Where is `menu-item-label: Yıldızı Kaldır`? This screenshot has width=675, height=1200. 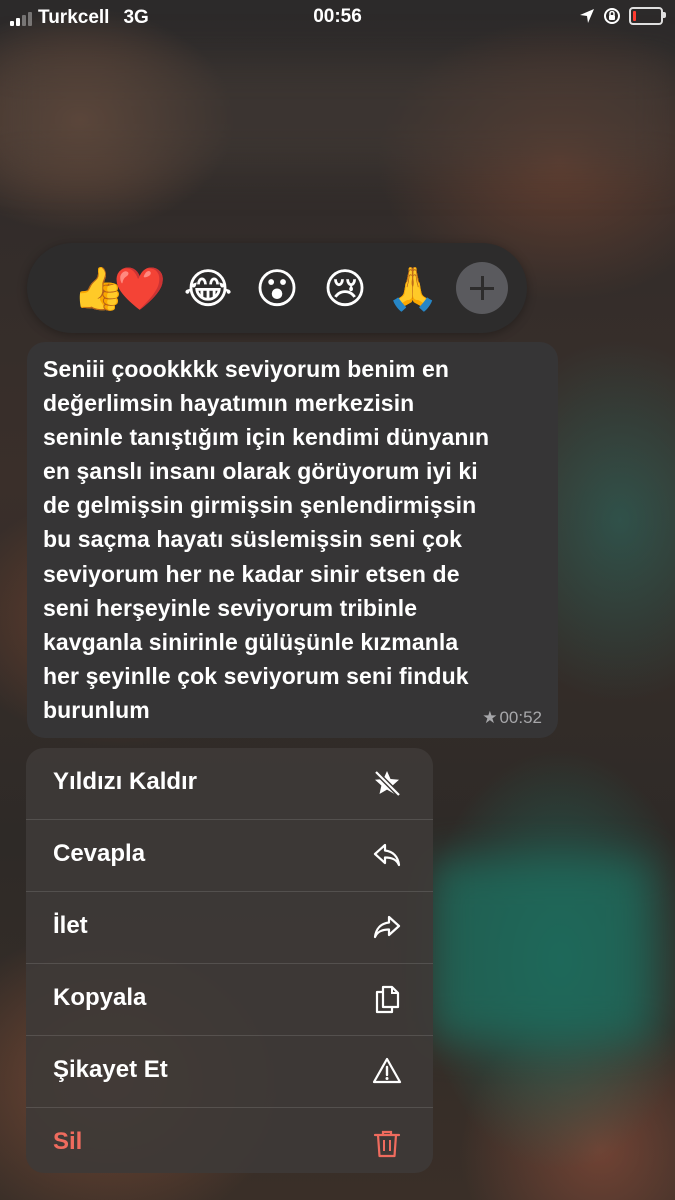
menu-item-label: Yıldızı Kaldır is located at coordinates (125, 781).